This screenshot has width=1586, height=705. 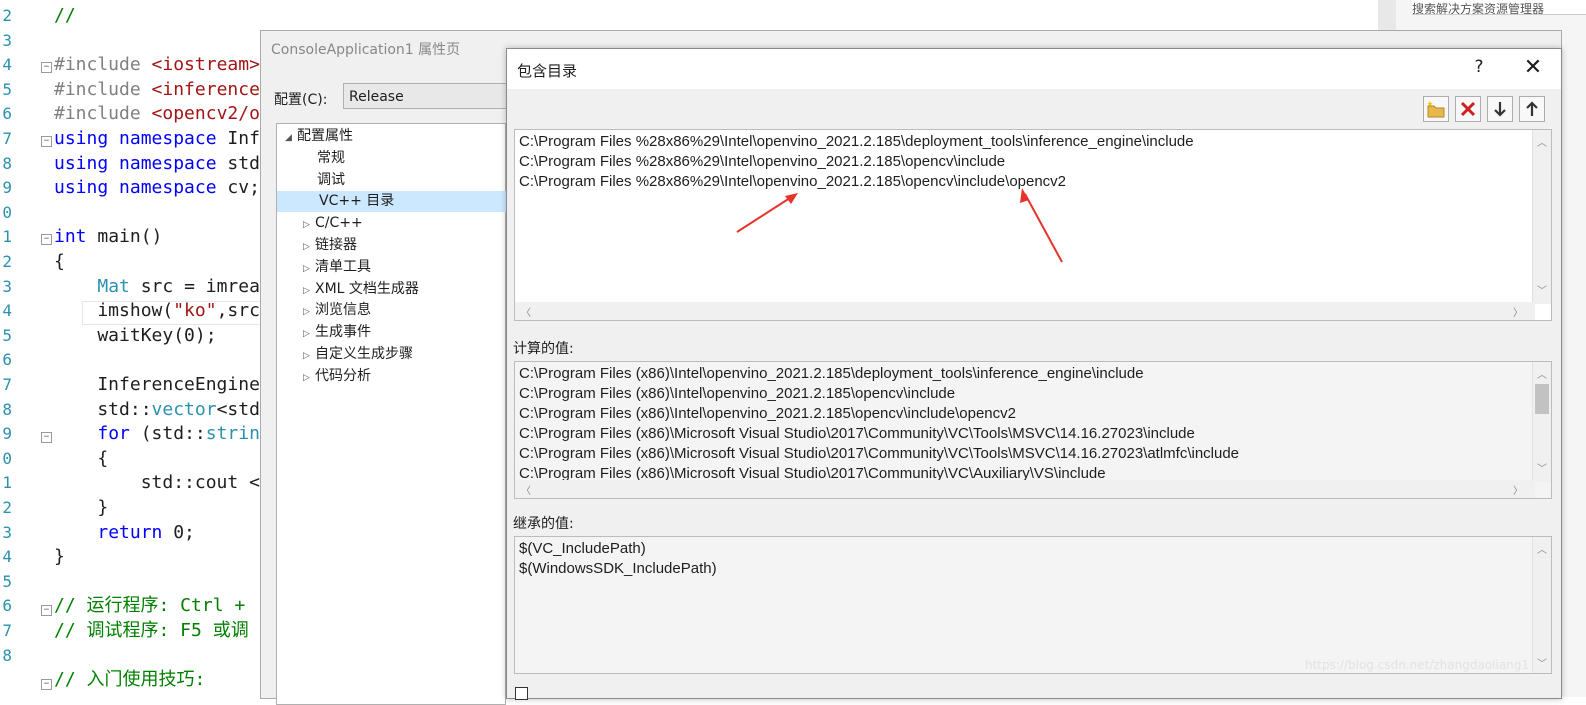 What do you see at coordinates (301, 100) in the screenshot?
I see `config-label: 配置(C):` at bounding box center [301, 100].